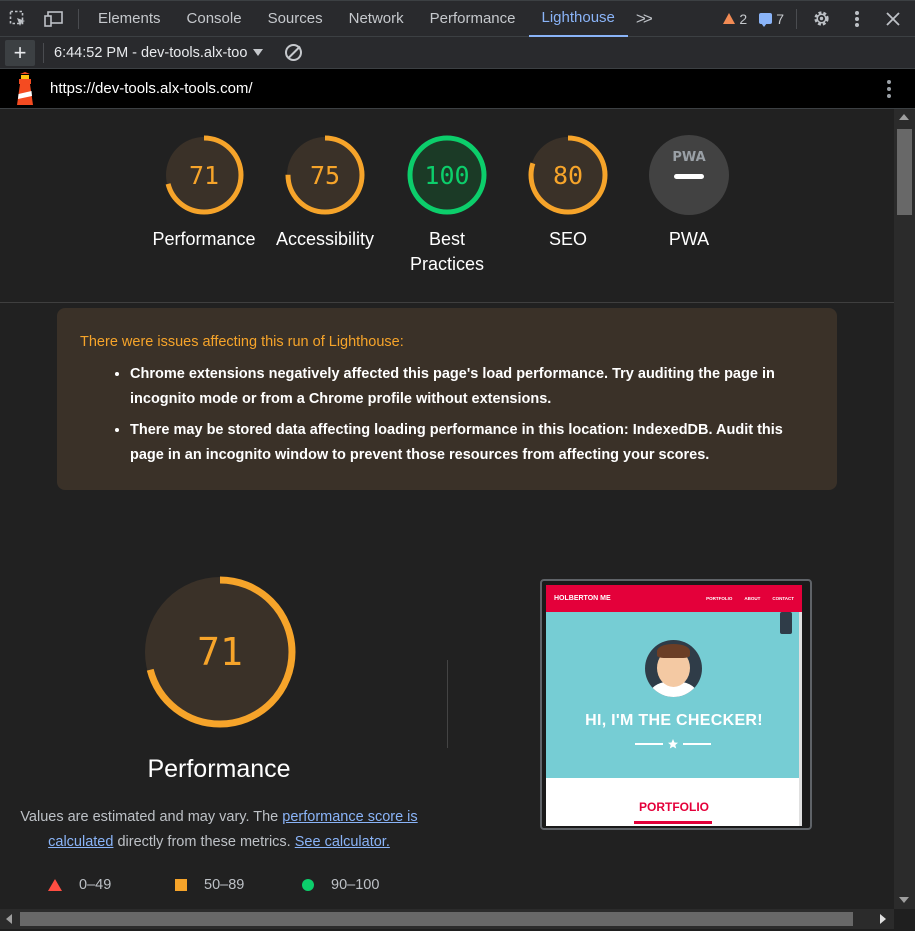  What do you see at coordinates (204, 239) in the screenshot?
I see `gauge-label: Performance` at bounding box center [204, 239].